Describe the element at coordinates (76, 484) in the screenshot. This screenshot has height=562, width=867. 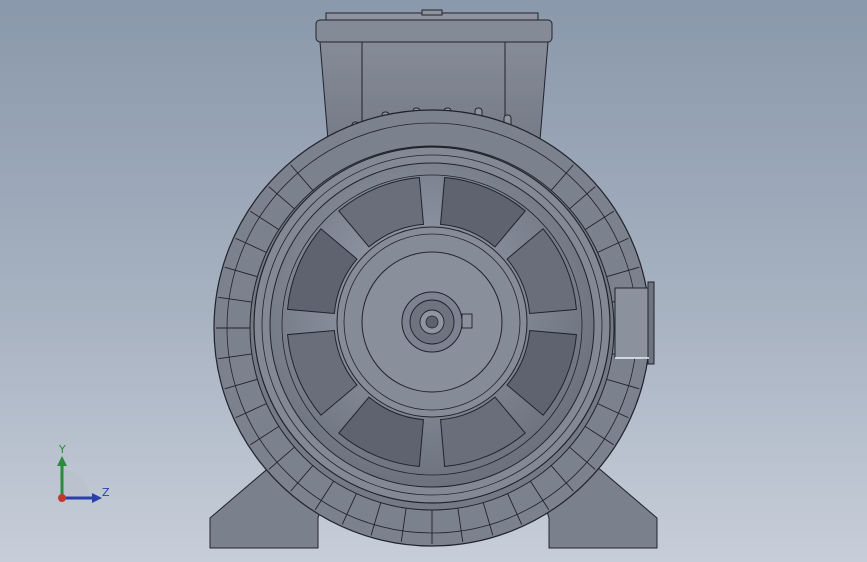
I see `triad-quadrant` at that location.